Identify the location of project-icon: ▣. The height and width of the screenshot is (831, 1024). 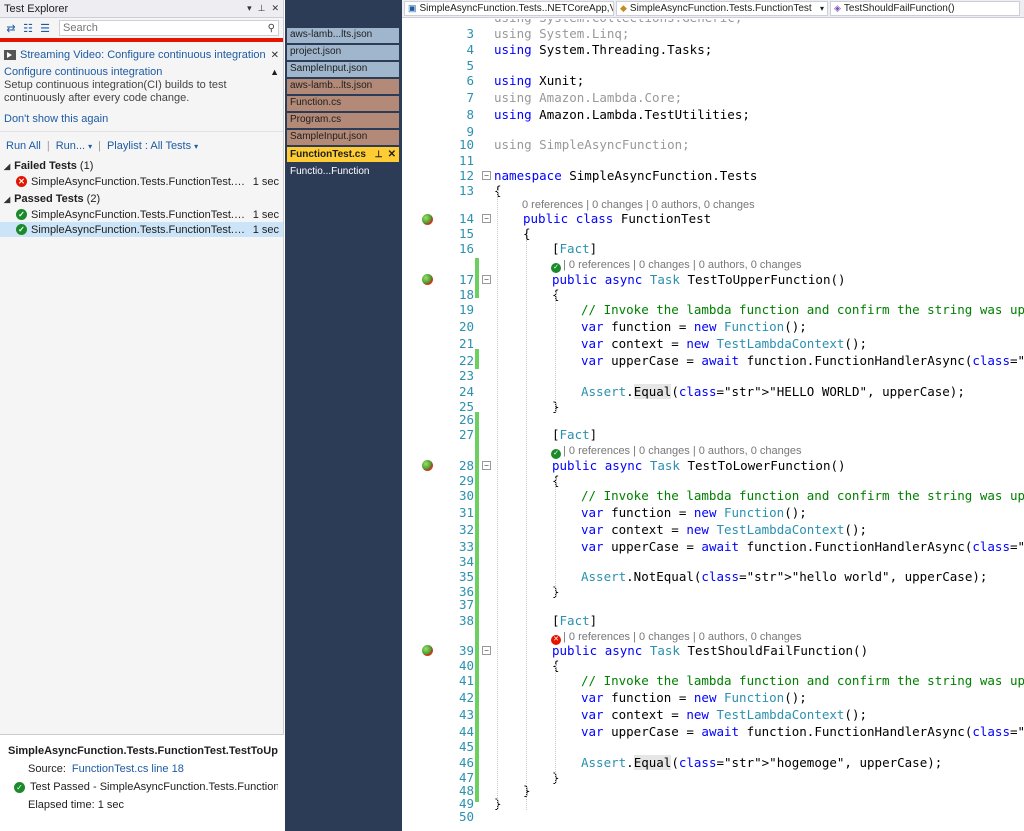
(412, 8).